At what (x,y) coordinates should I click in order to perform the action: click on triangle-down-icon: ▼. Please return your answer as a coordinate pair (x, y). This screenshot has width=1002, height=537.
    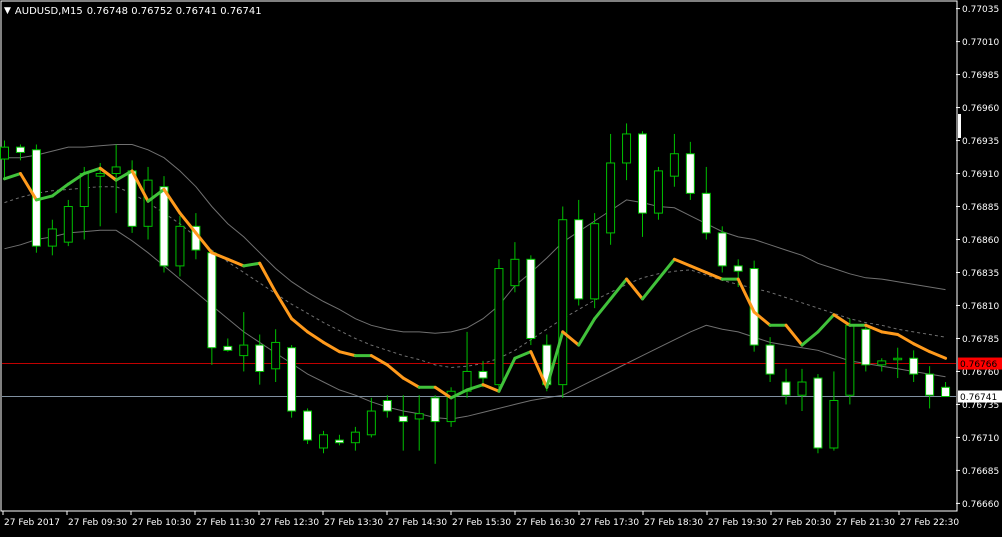
    Looking at the image, I should click on (7, 11).